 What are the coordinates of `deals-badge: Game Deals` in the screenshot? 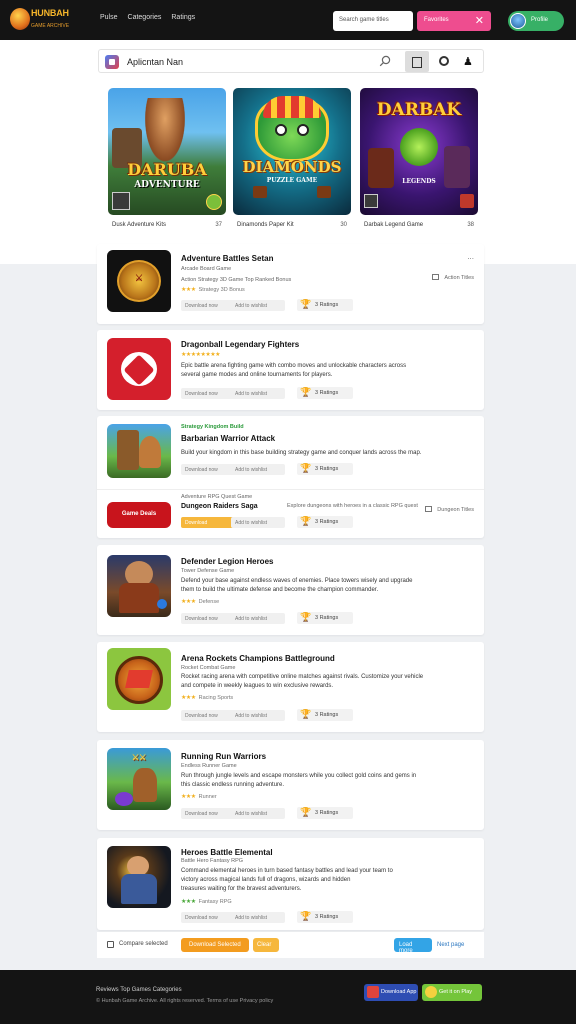 It's located at (139, 515).